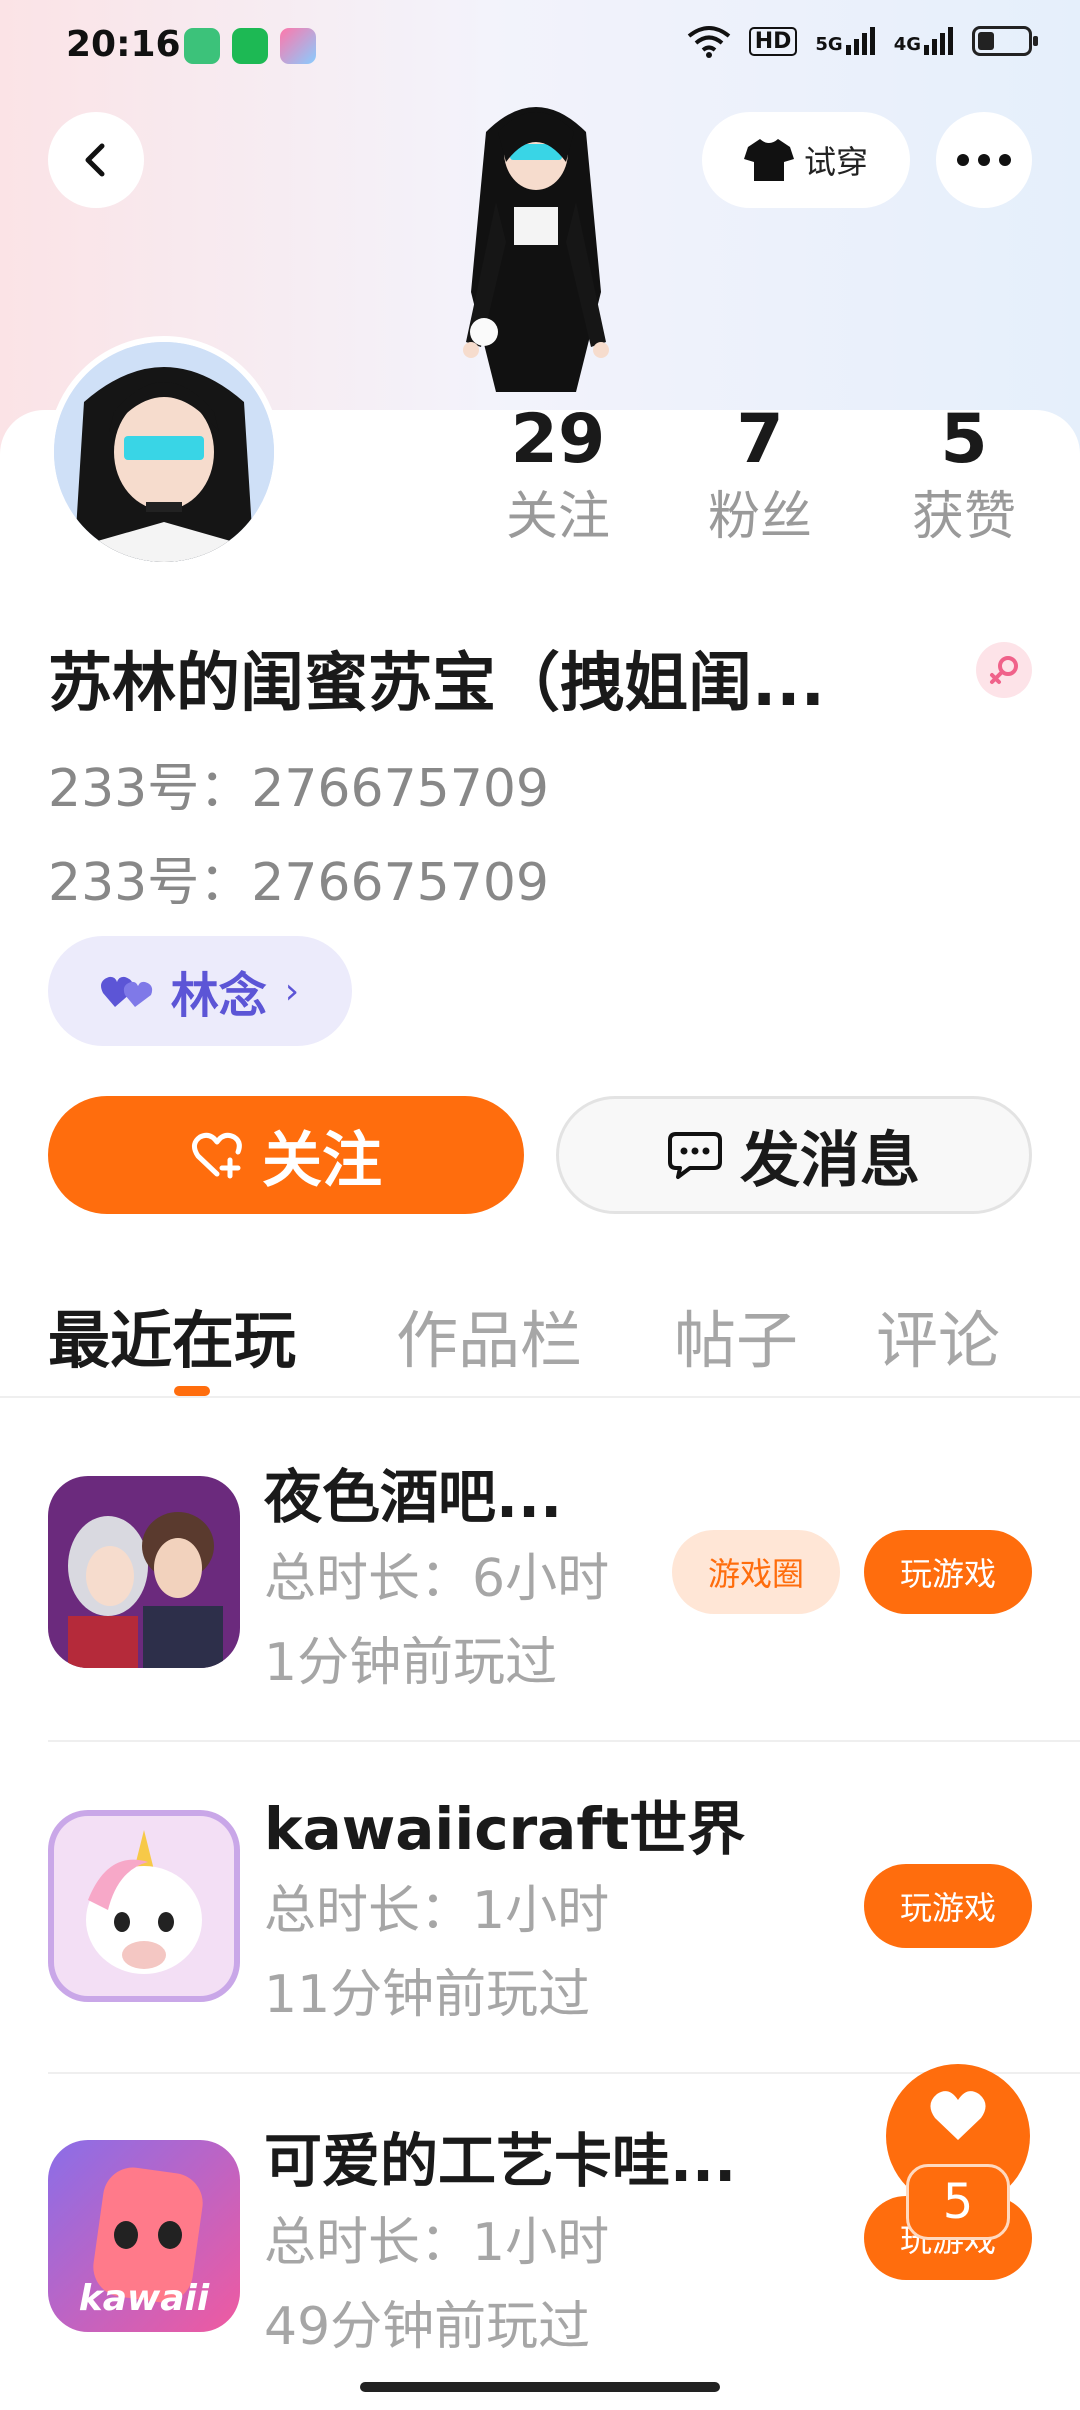 The image size is (1080, 2410). What do you see at coordinates (938, 1335) in the screenshot?
I see `tab-comments: 评论` at bounding box center [938, 1335].